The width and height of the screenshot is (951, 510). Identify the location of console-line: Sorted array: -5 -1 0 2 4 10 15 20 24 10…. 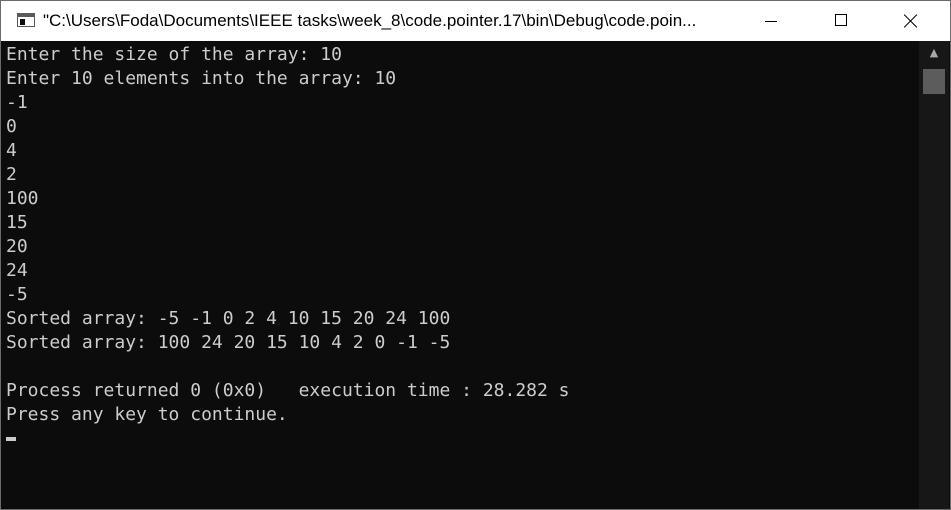
(228, 318).